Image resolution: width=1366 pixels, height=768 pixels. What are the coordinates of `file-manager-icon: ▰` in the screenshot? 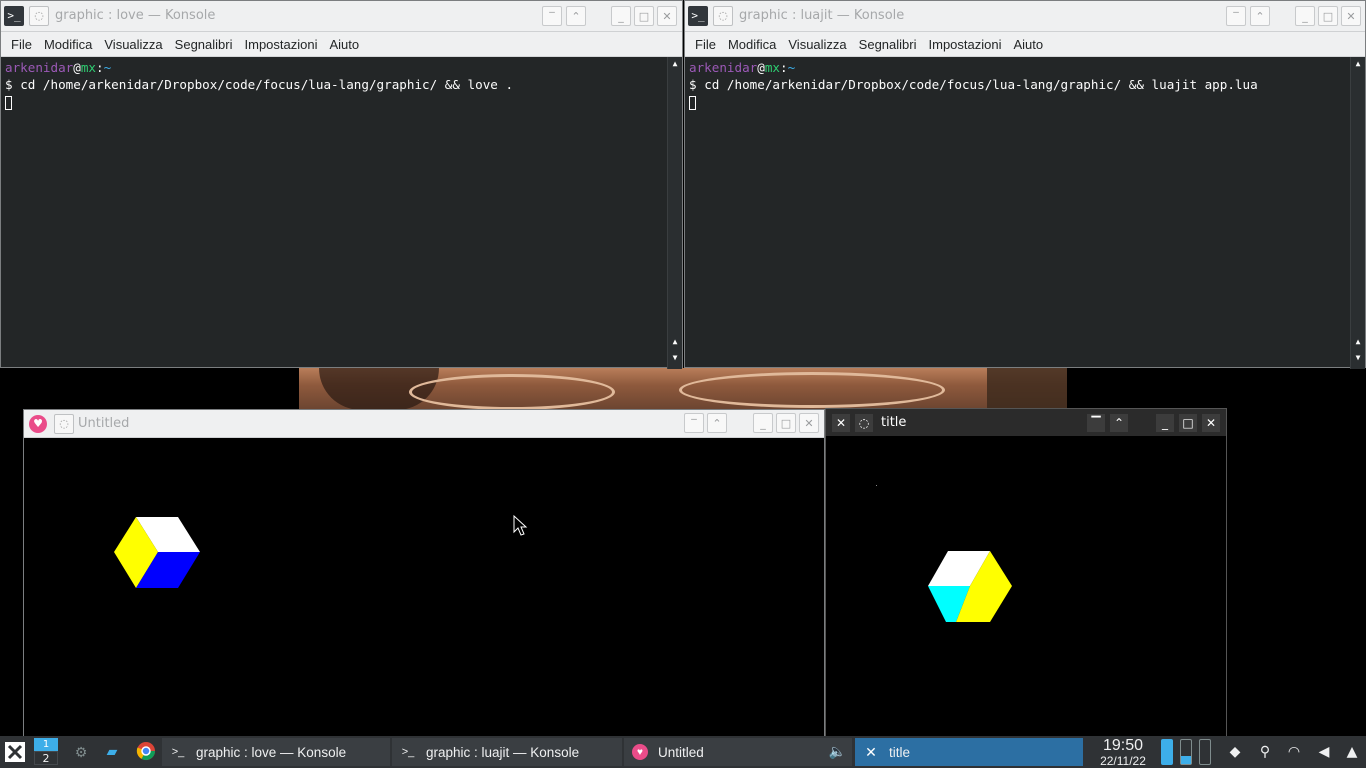 It's located at (112, 752).